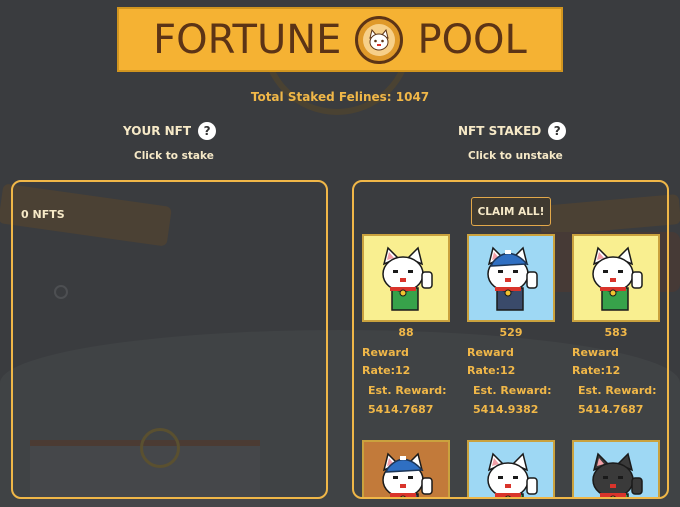 The height and width of the screenshot is (507, 680). I want to click on lucky-cat-coin-icon, so click(379, 39).